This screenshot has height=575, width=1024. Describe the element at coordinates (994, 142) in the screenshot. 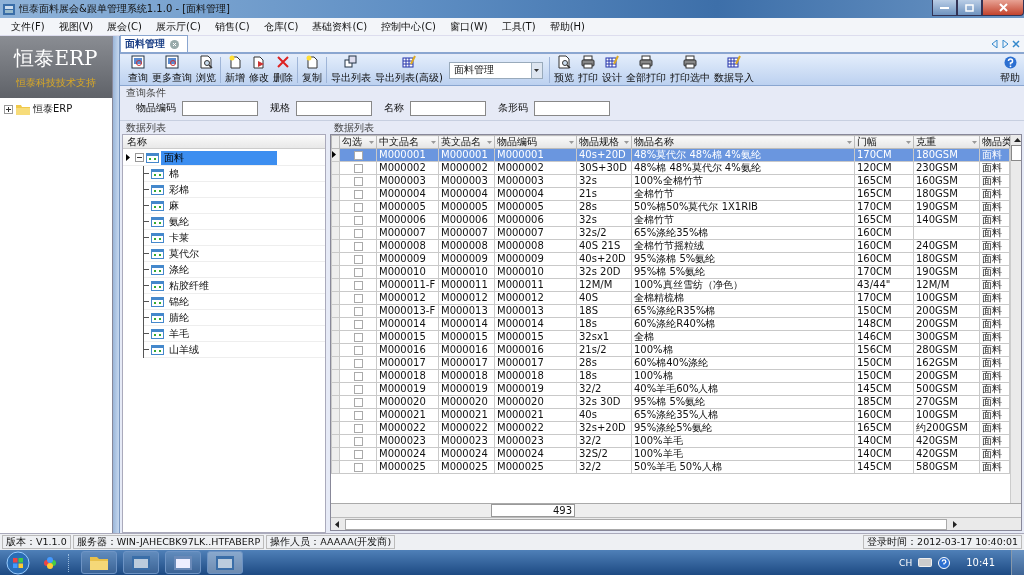

I see `column-header: 物品类` at that location.